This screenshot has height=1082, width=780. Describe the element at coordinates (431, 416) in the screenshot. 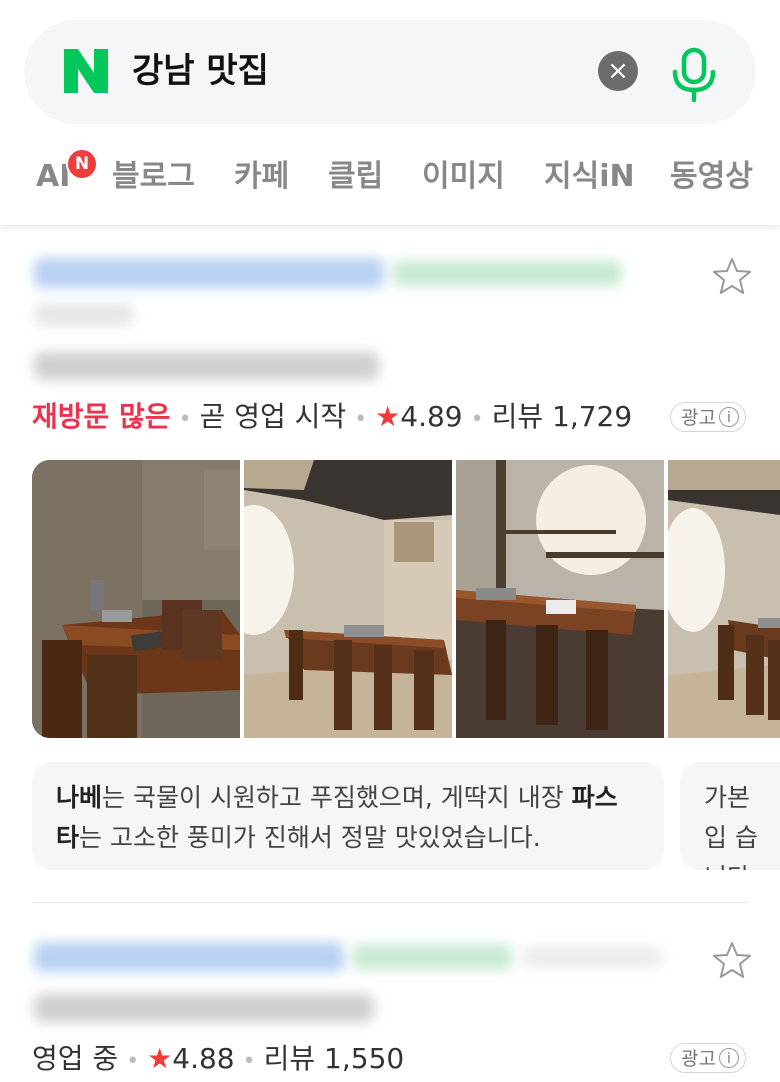

I see `rating-value: 4.89` at that location.